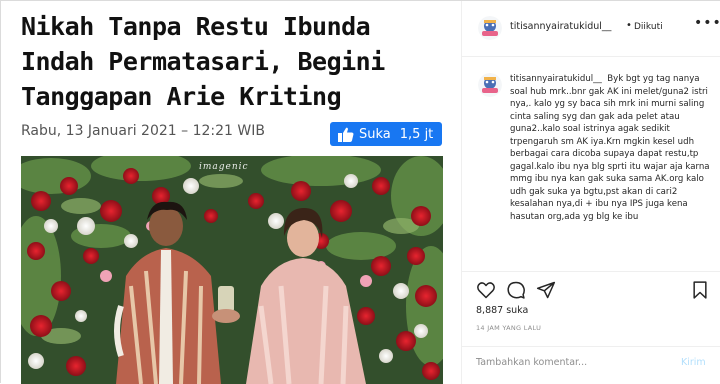  I want to click on following-button: Diikuti, so click(648, 27).